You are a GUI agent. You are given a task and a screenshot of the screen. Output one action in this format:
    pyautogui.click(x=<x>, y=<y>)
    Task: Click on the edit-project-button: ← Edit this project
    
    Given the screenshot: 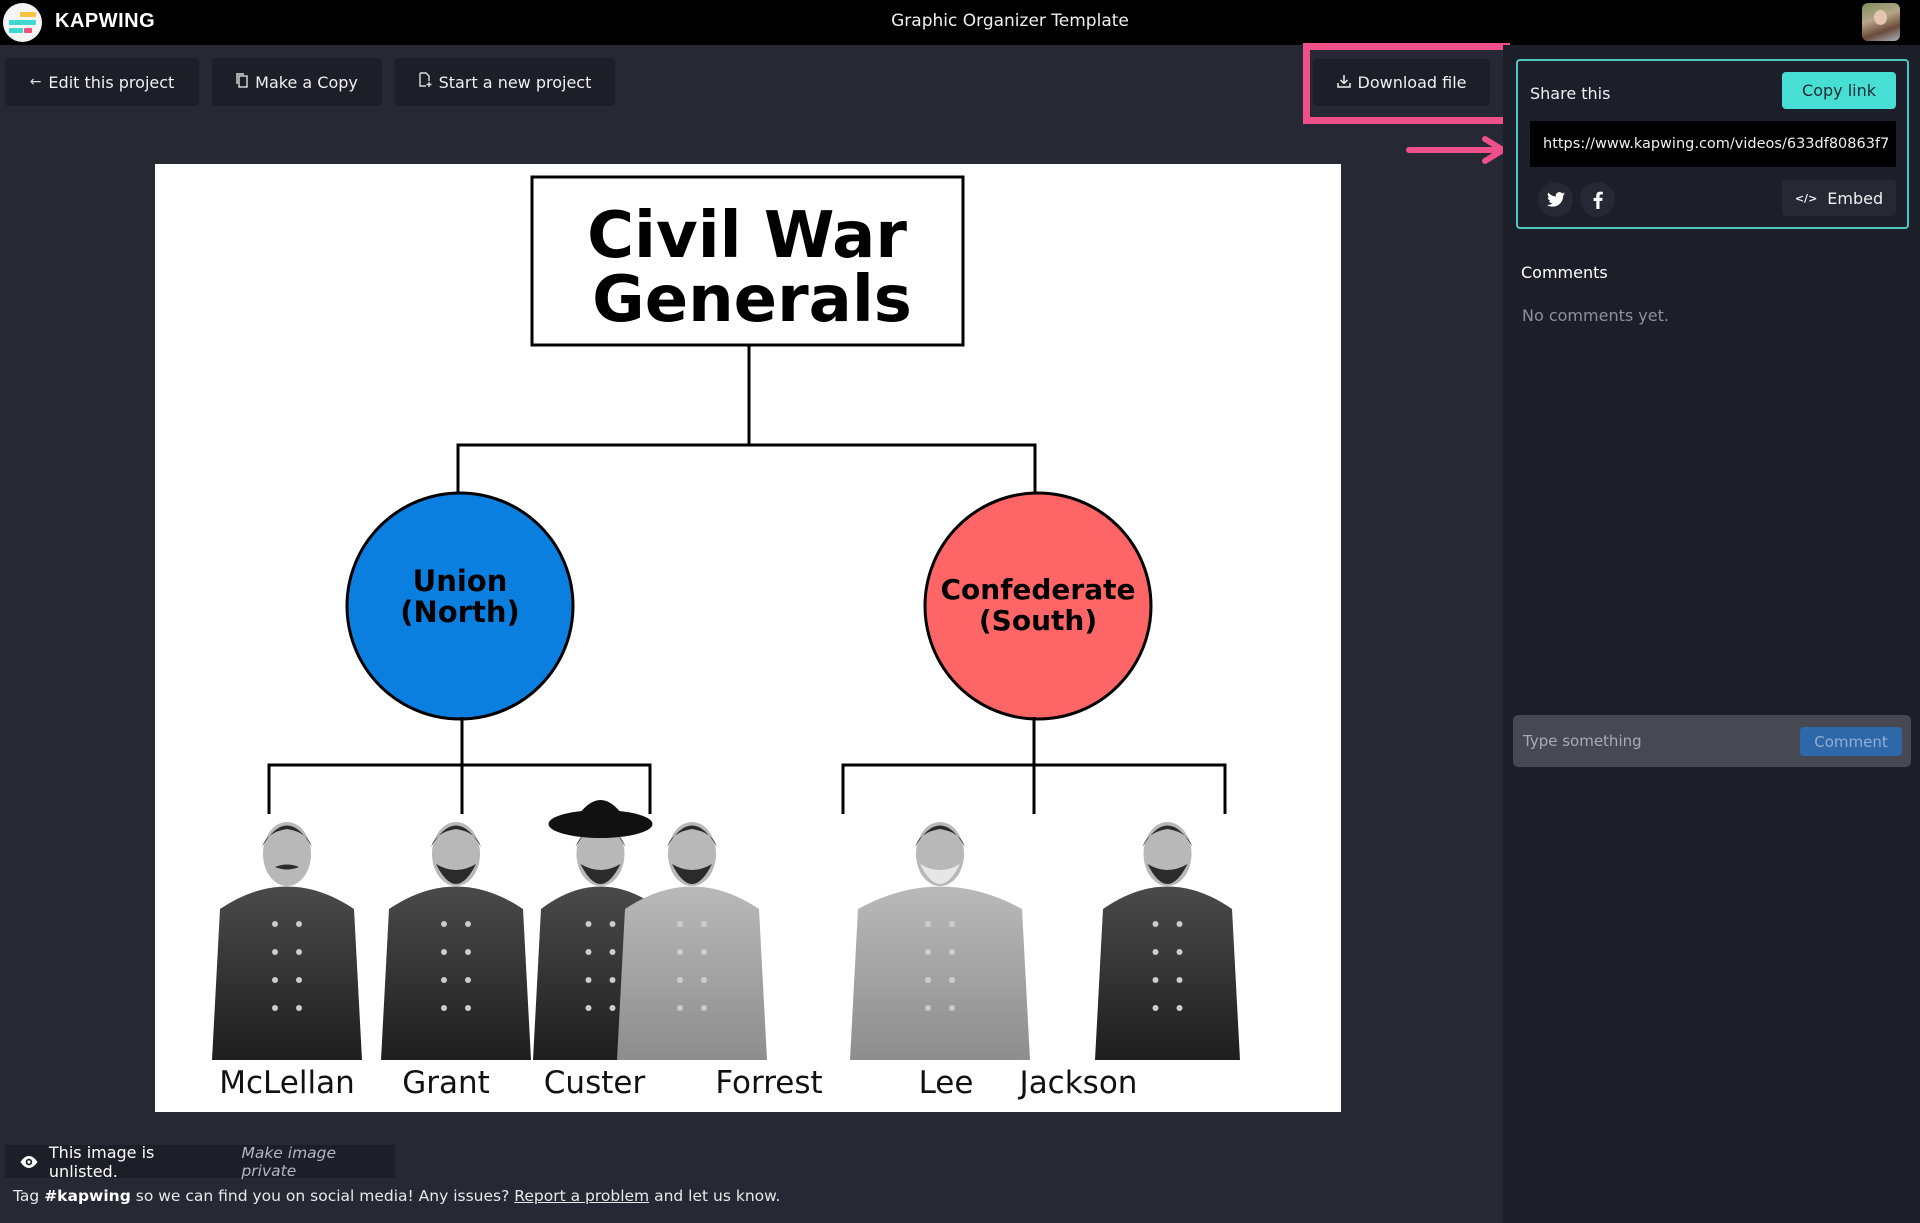 What is the action you would take?
    pyautogui.click(x=102, y=82)
    